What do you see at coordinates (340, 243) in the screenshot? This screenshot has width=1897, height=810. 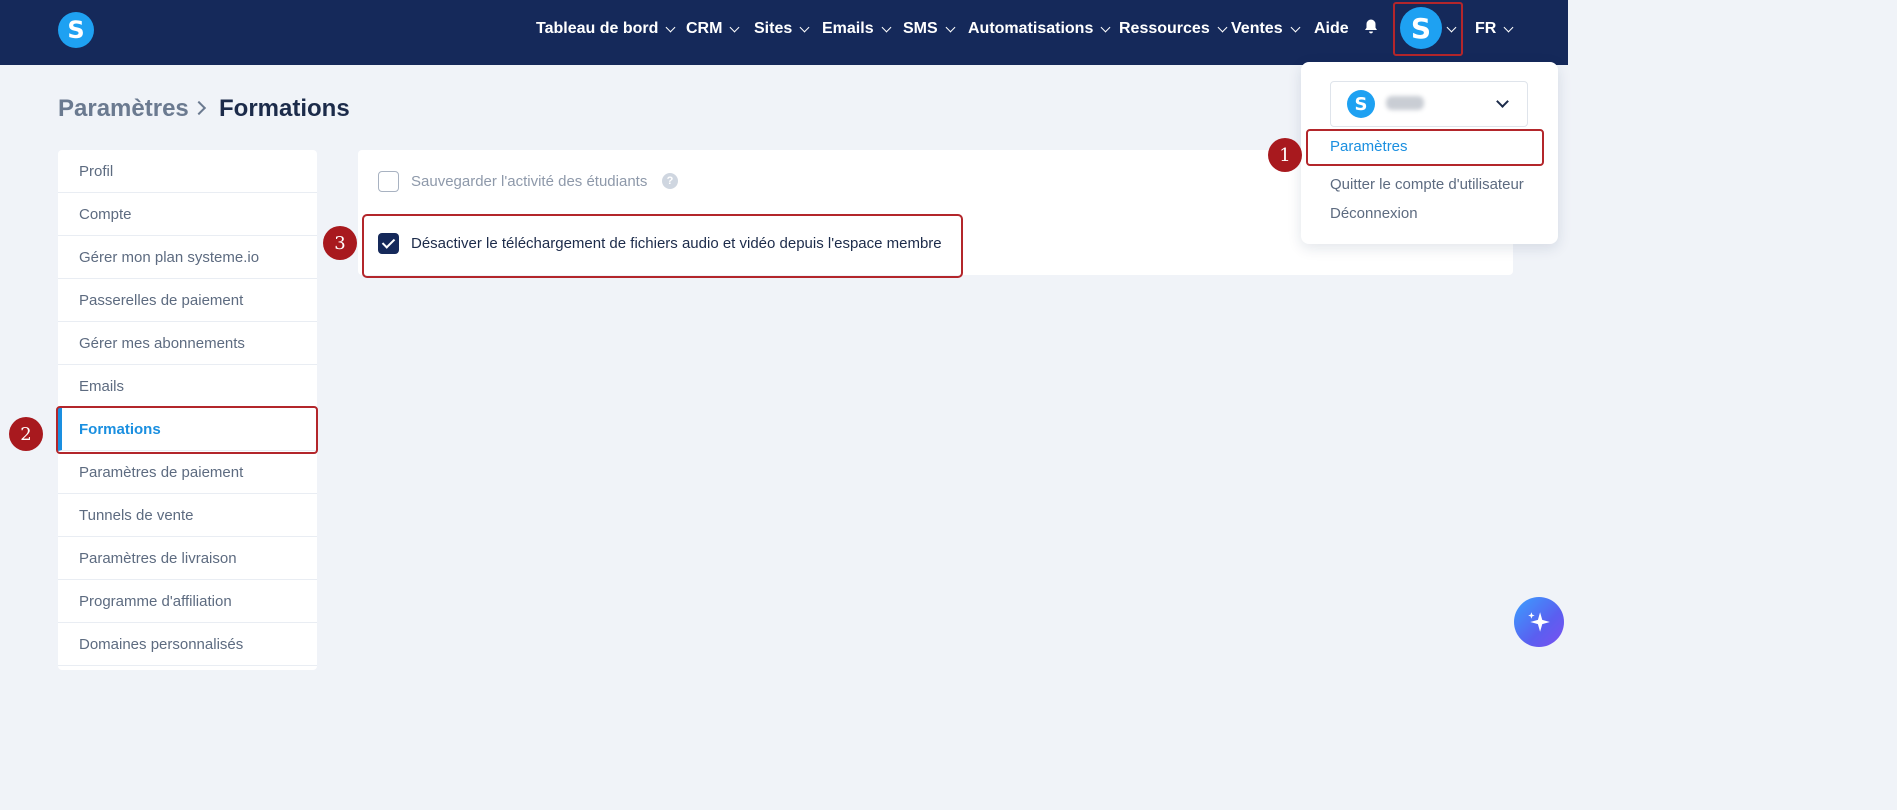 I see `step-marker-3: 3` at bounding box center [340, 243].